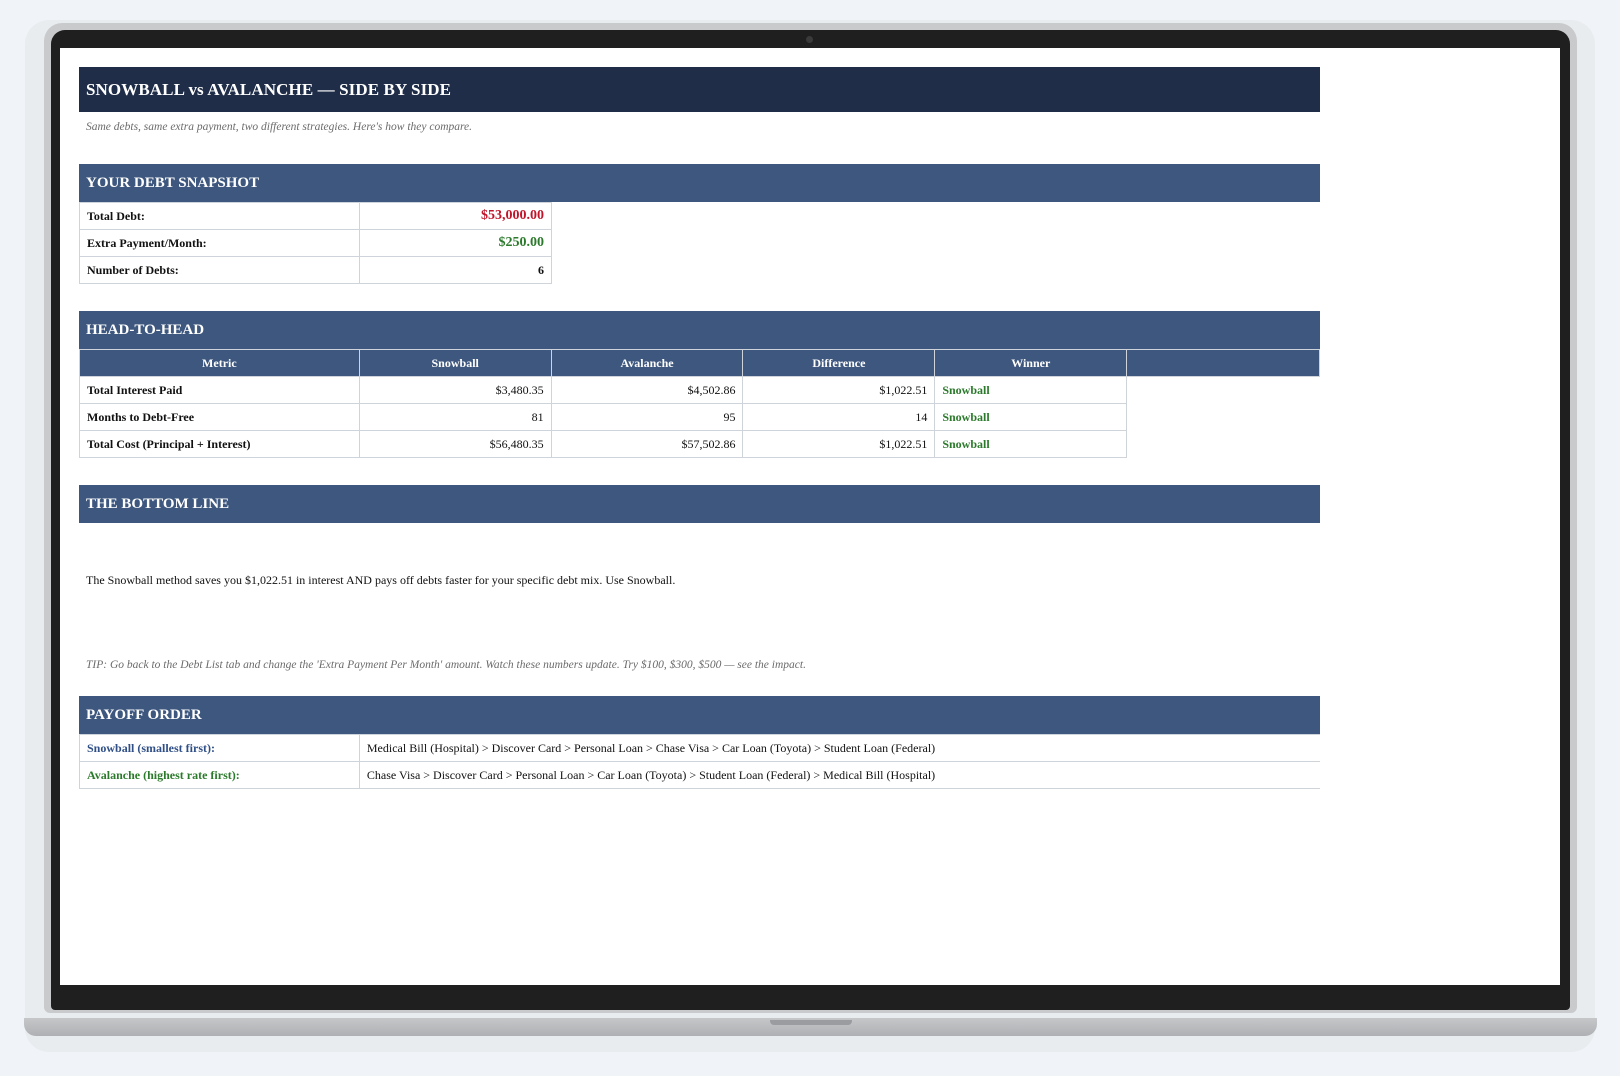 This screenshot has width=1620, height=1076. Describe the element at coordinates (699, 715) in the screenshot. I see `section-header-payoff-order: PAYOFF ORDER` at that location.